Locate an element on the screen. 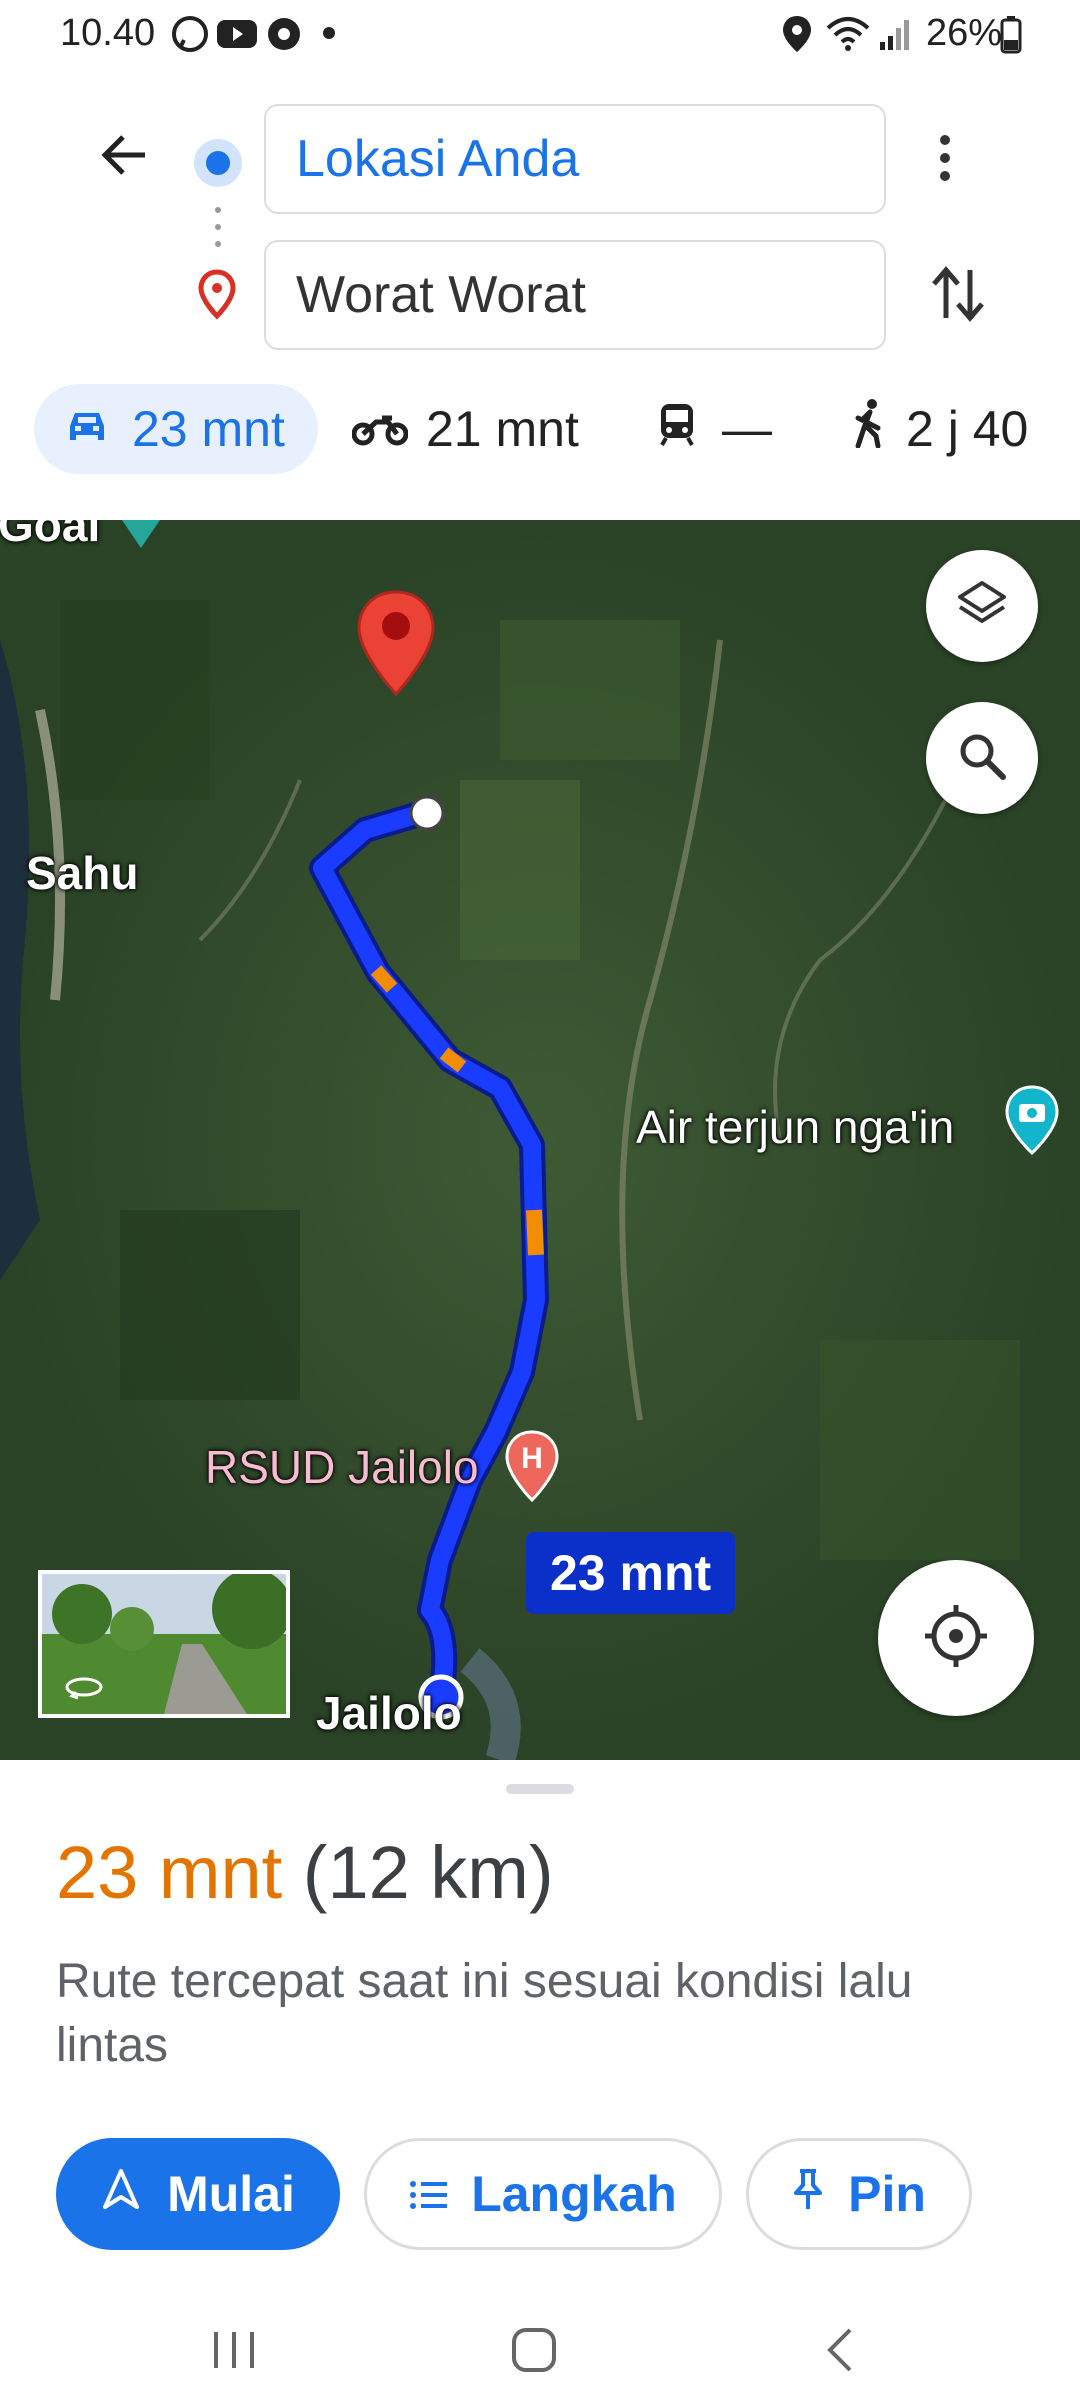 The height and width of the screenshot is (2408, 1080). route-summary-title: 23 mnt (12 km) is located at coordinates (305, 1872).